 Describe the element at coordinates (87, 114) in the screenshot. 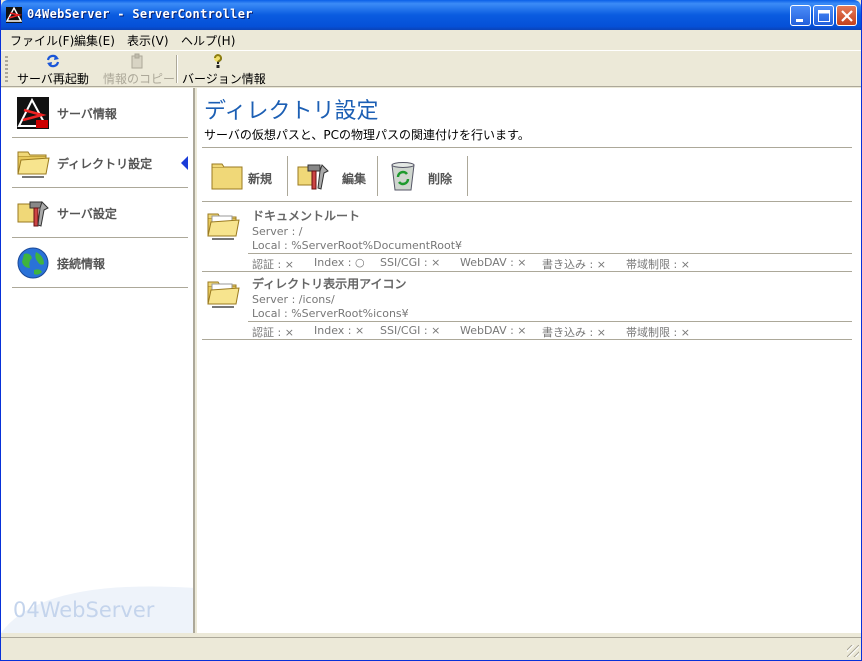

I see `sidebar-item-label: サーバ情報` at that location.